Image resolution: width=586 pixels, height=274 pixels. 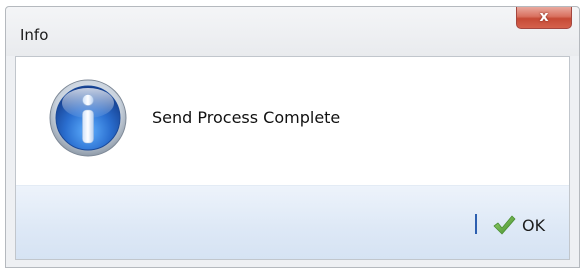 I want to click on ok-button: OK, so click(x=518, y=225).